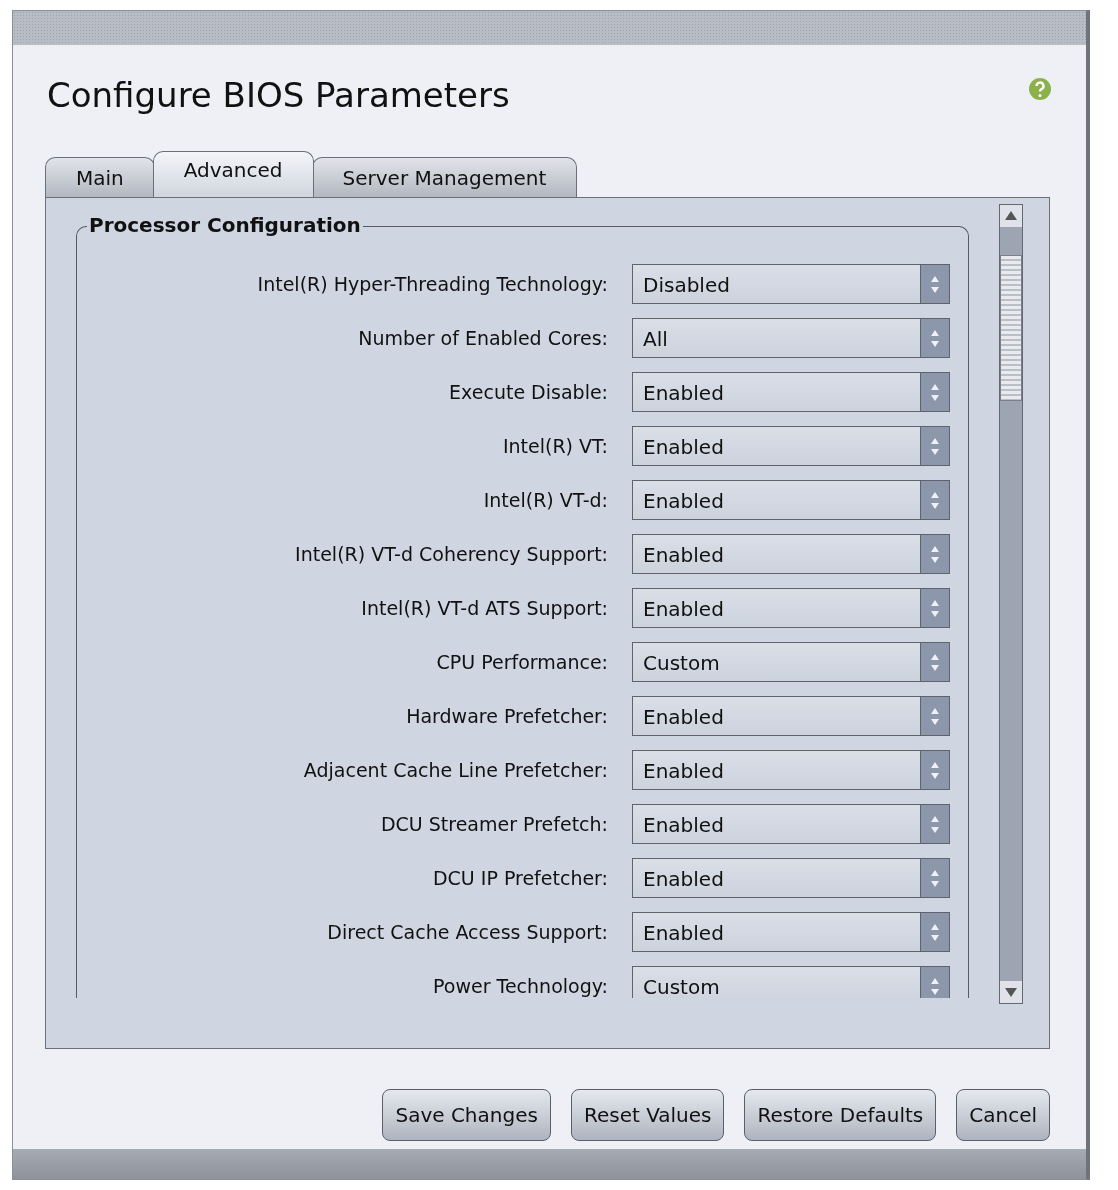 This screenshot has width=1118, height=1190. What do you see at coordinates (528, 392) in the screenshot?
I see `setting-label: Execute Disable:` at bounding box center [528, 392].